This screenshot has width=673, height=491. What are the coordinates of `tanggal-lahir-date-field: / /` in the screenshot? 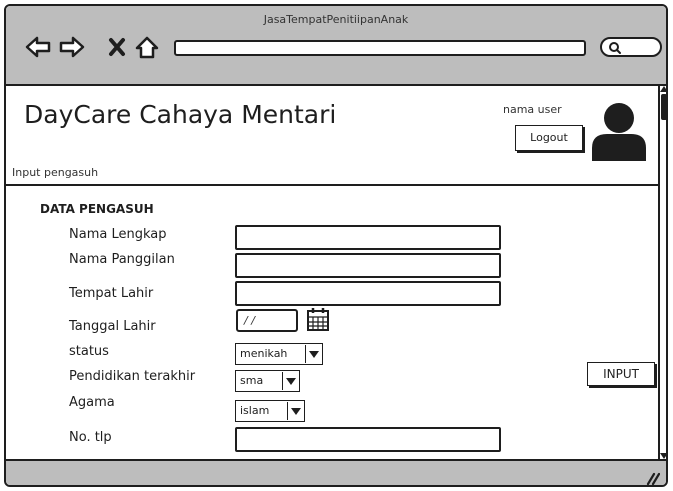 It's located at (267, 320).